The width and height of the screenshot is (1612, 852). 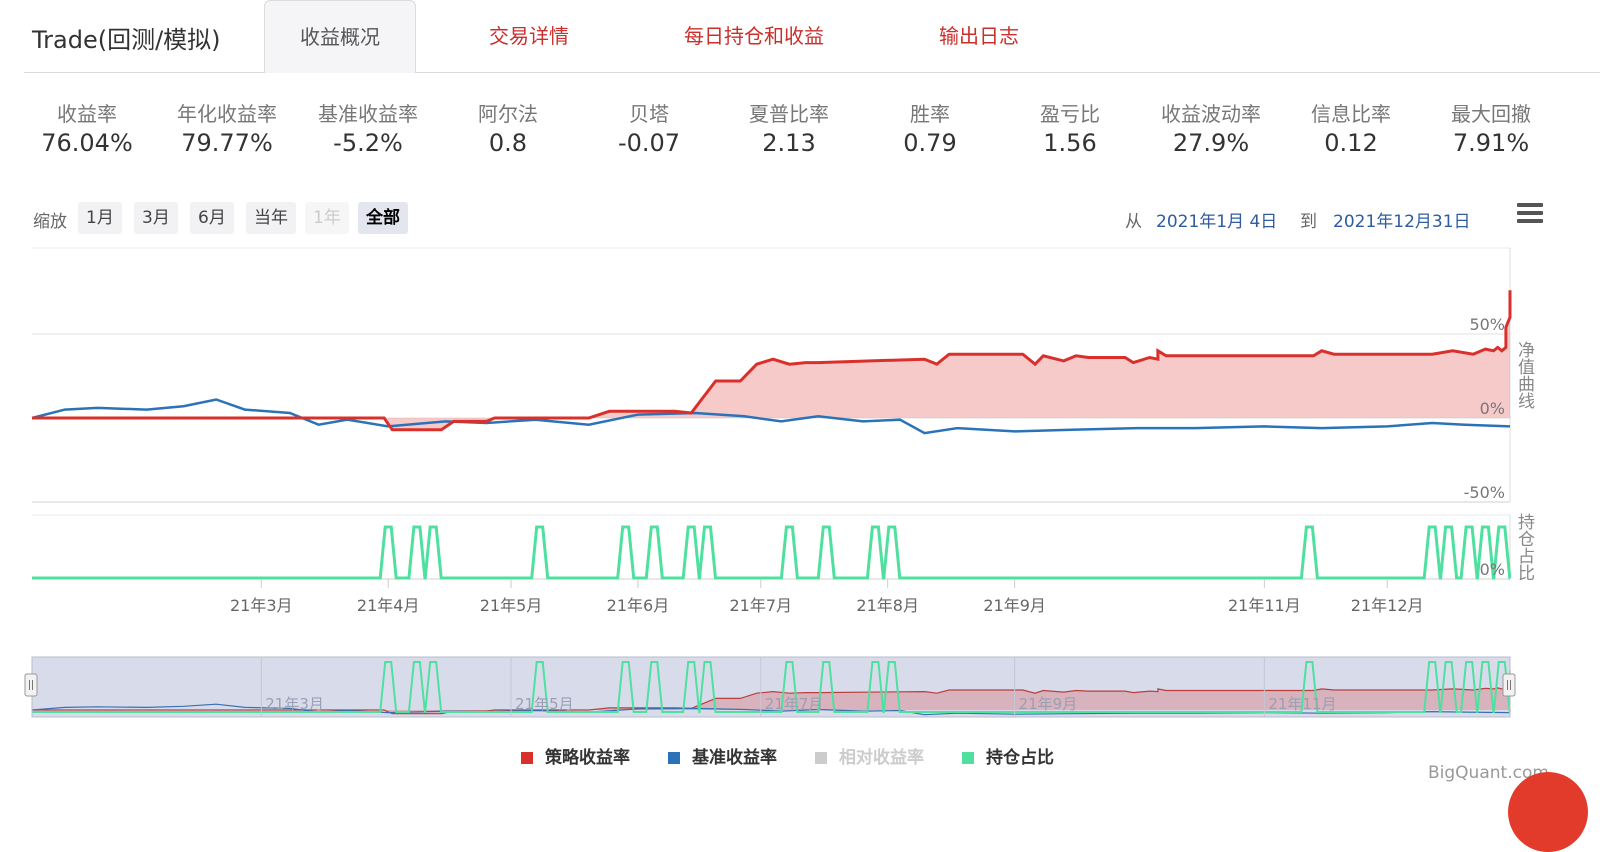 I want to click on y-axis-title: 净值曲线, so click(x=1524, y=375).